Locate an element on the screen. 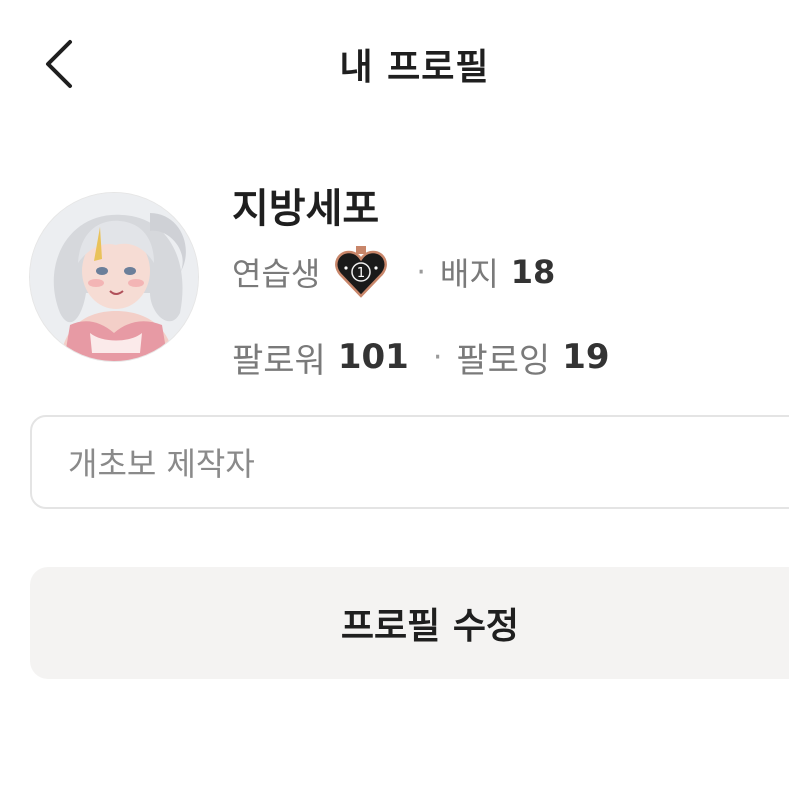 Image resolution: width=789 pixels, height=789 pixels. follow-row: 팔로워 101 · 팔로잉 19 is located at coordinates (421, 357).